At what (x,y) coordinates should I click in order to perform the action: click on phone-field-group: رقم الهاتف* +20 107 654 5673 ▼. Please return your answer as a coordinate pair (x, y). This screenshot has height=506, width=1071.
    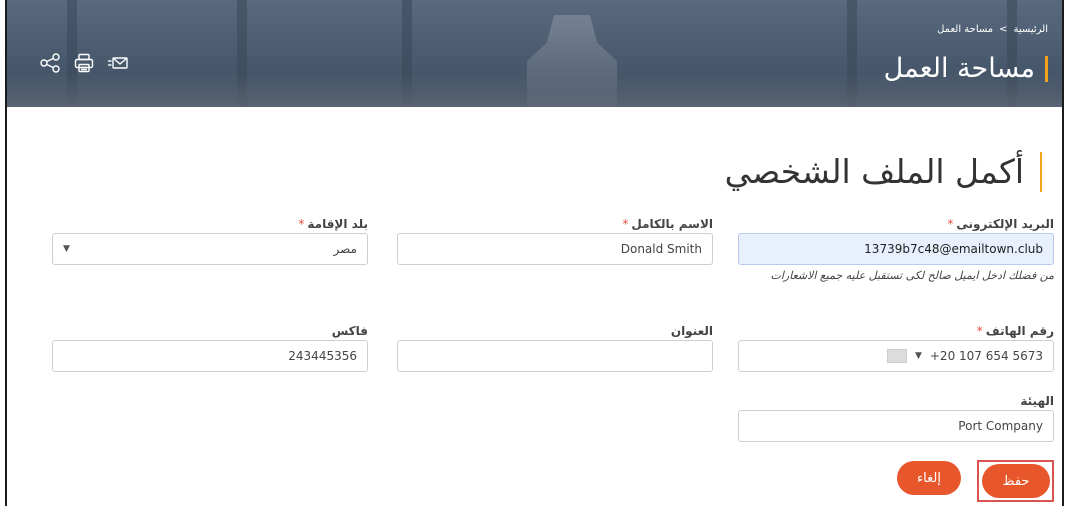
    Looking at the image, I should click on (896, 347).